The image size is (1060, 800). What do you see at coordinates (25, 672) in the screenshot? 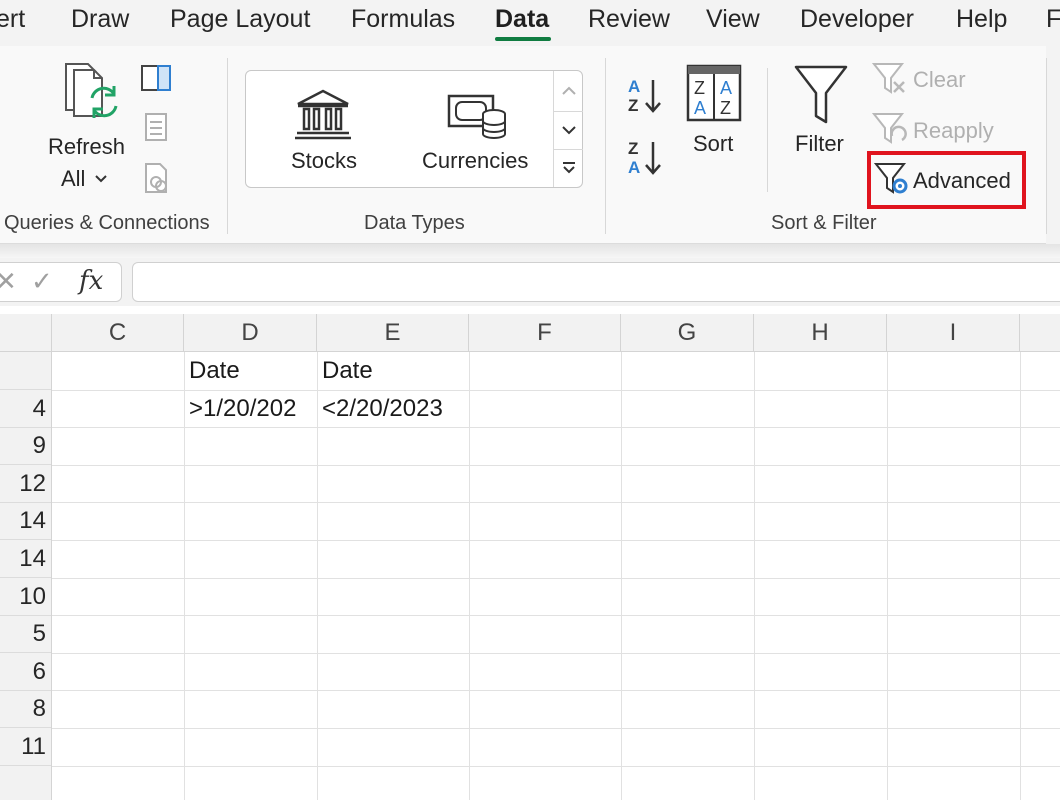
I see `row-header: 6` at bounding box center [25, 672].